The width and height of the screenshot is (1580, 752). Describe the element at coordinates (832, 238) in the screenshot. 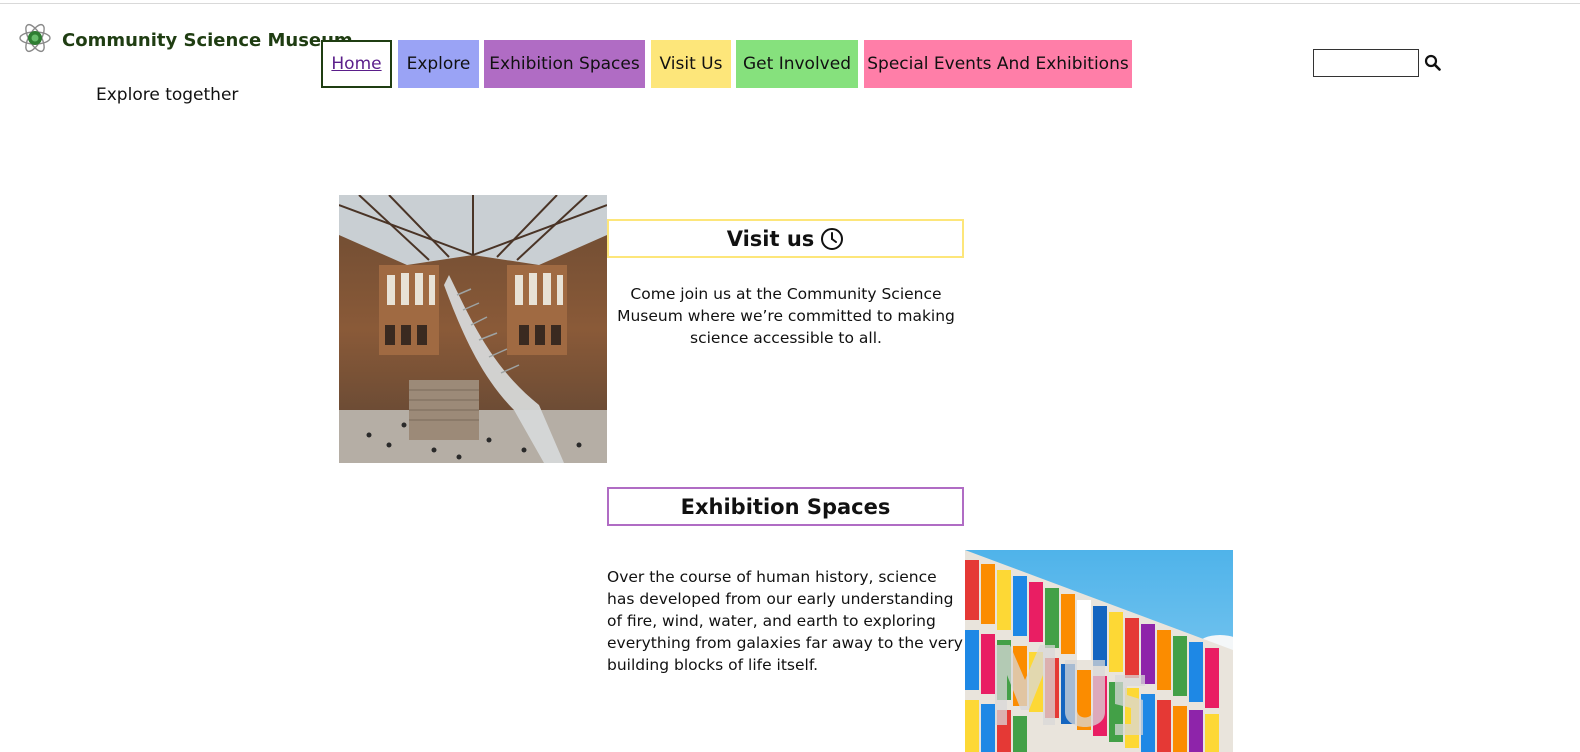

I see `clock-icon` at that location.